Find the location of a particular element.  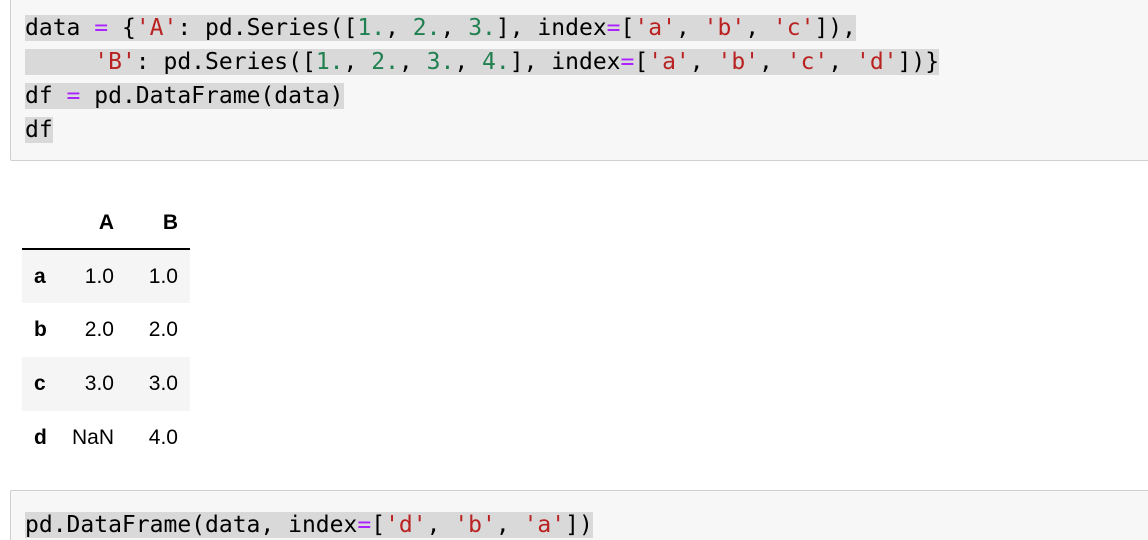

index-header is located at coordinates (45, 223).